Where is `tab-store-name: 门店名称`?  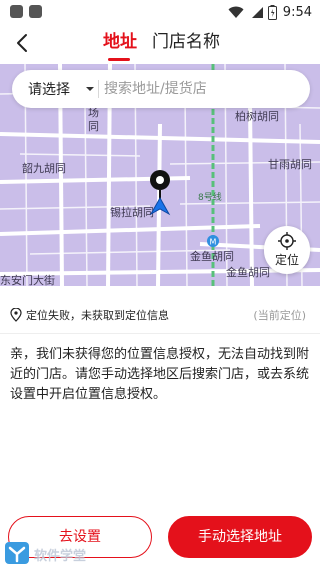
tab-store-name: 门店名称 is located at coordinates (186, 42).